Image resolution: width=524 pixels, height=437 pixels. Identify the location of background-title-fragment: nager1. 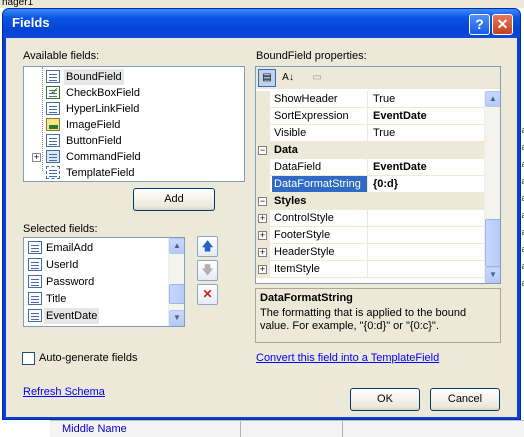
(18, 4).